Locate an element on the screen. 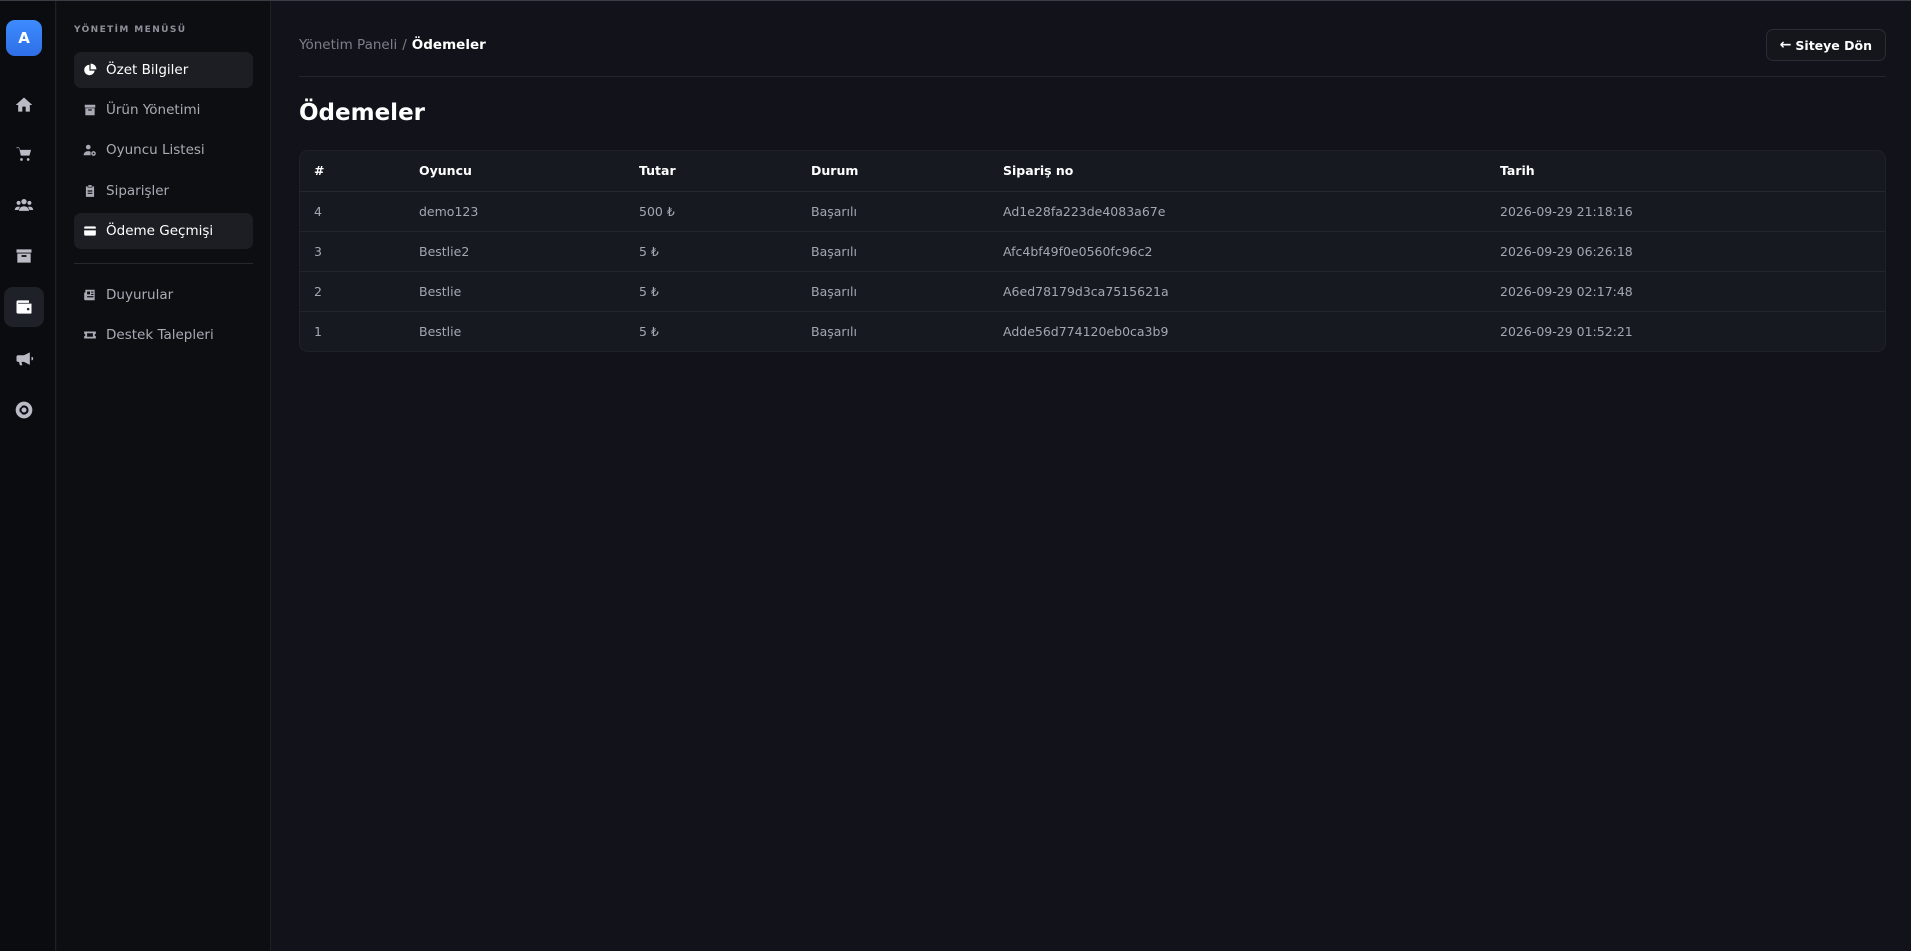 The width and height of the screenshot is (1911, 951). icon-rail: A is located at coordinates (28, 476).